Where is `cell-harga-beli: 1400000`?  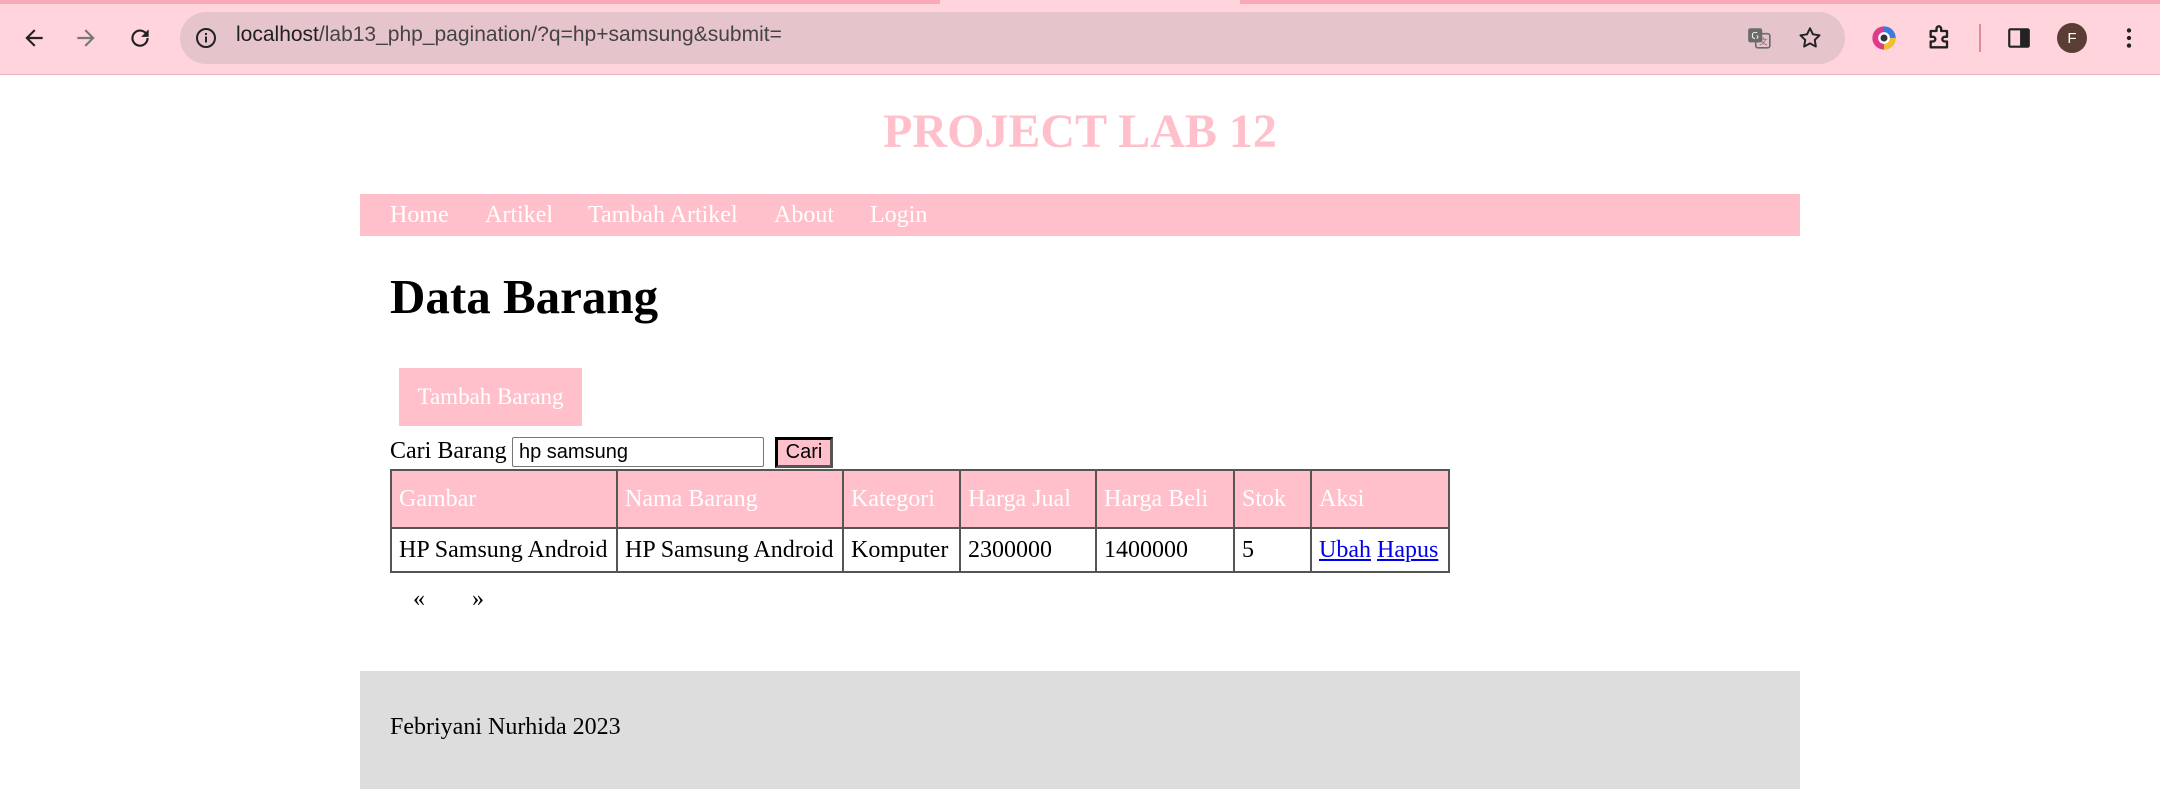 cell-harga-beli: 1400000 is located at coordinates (1165, 550).